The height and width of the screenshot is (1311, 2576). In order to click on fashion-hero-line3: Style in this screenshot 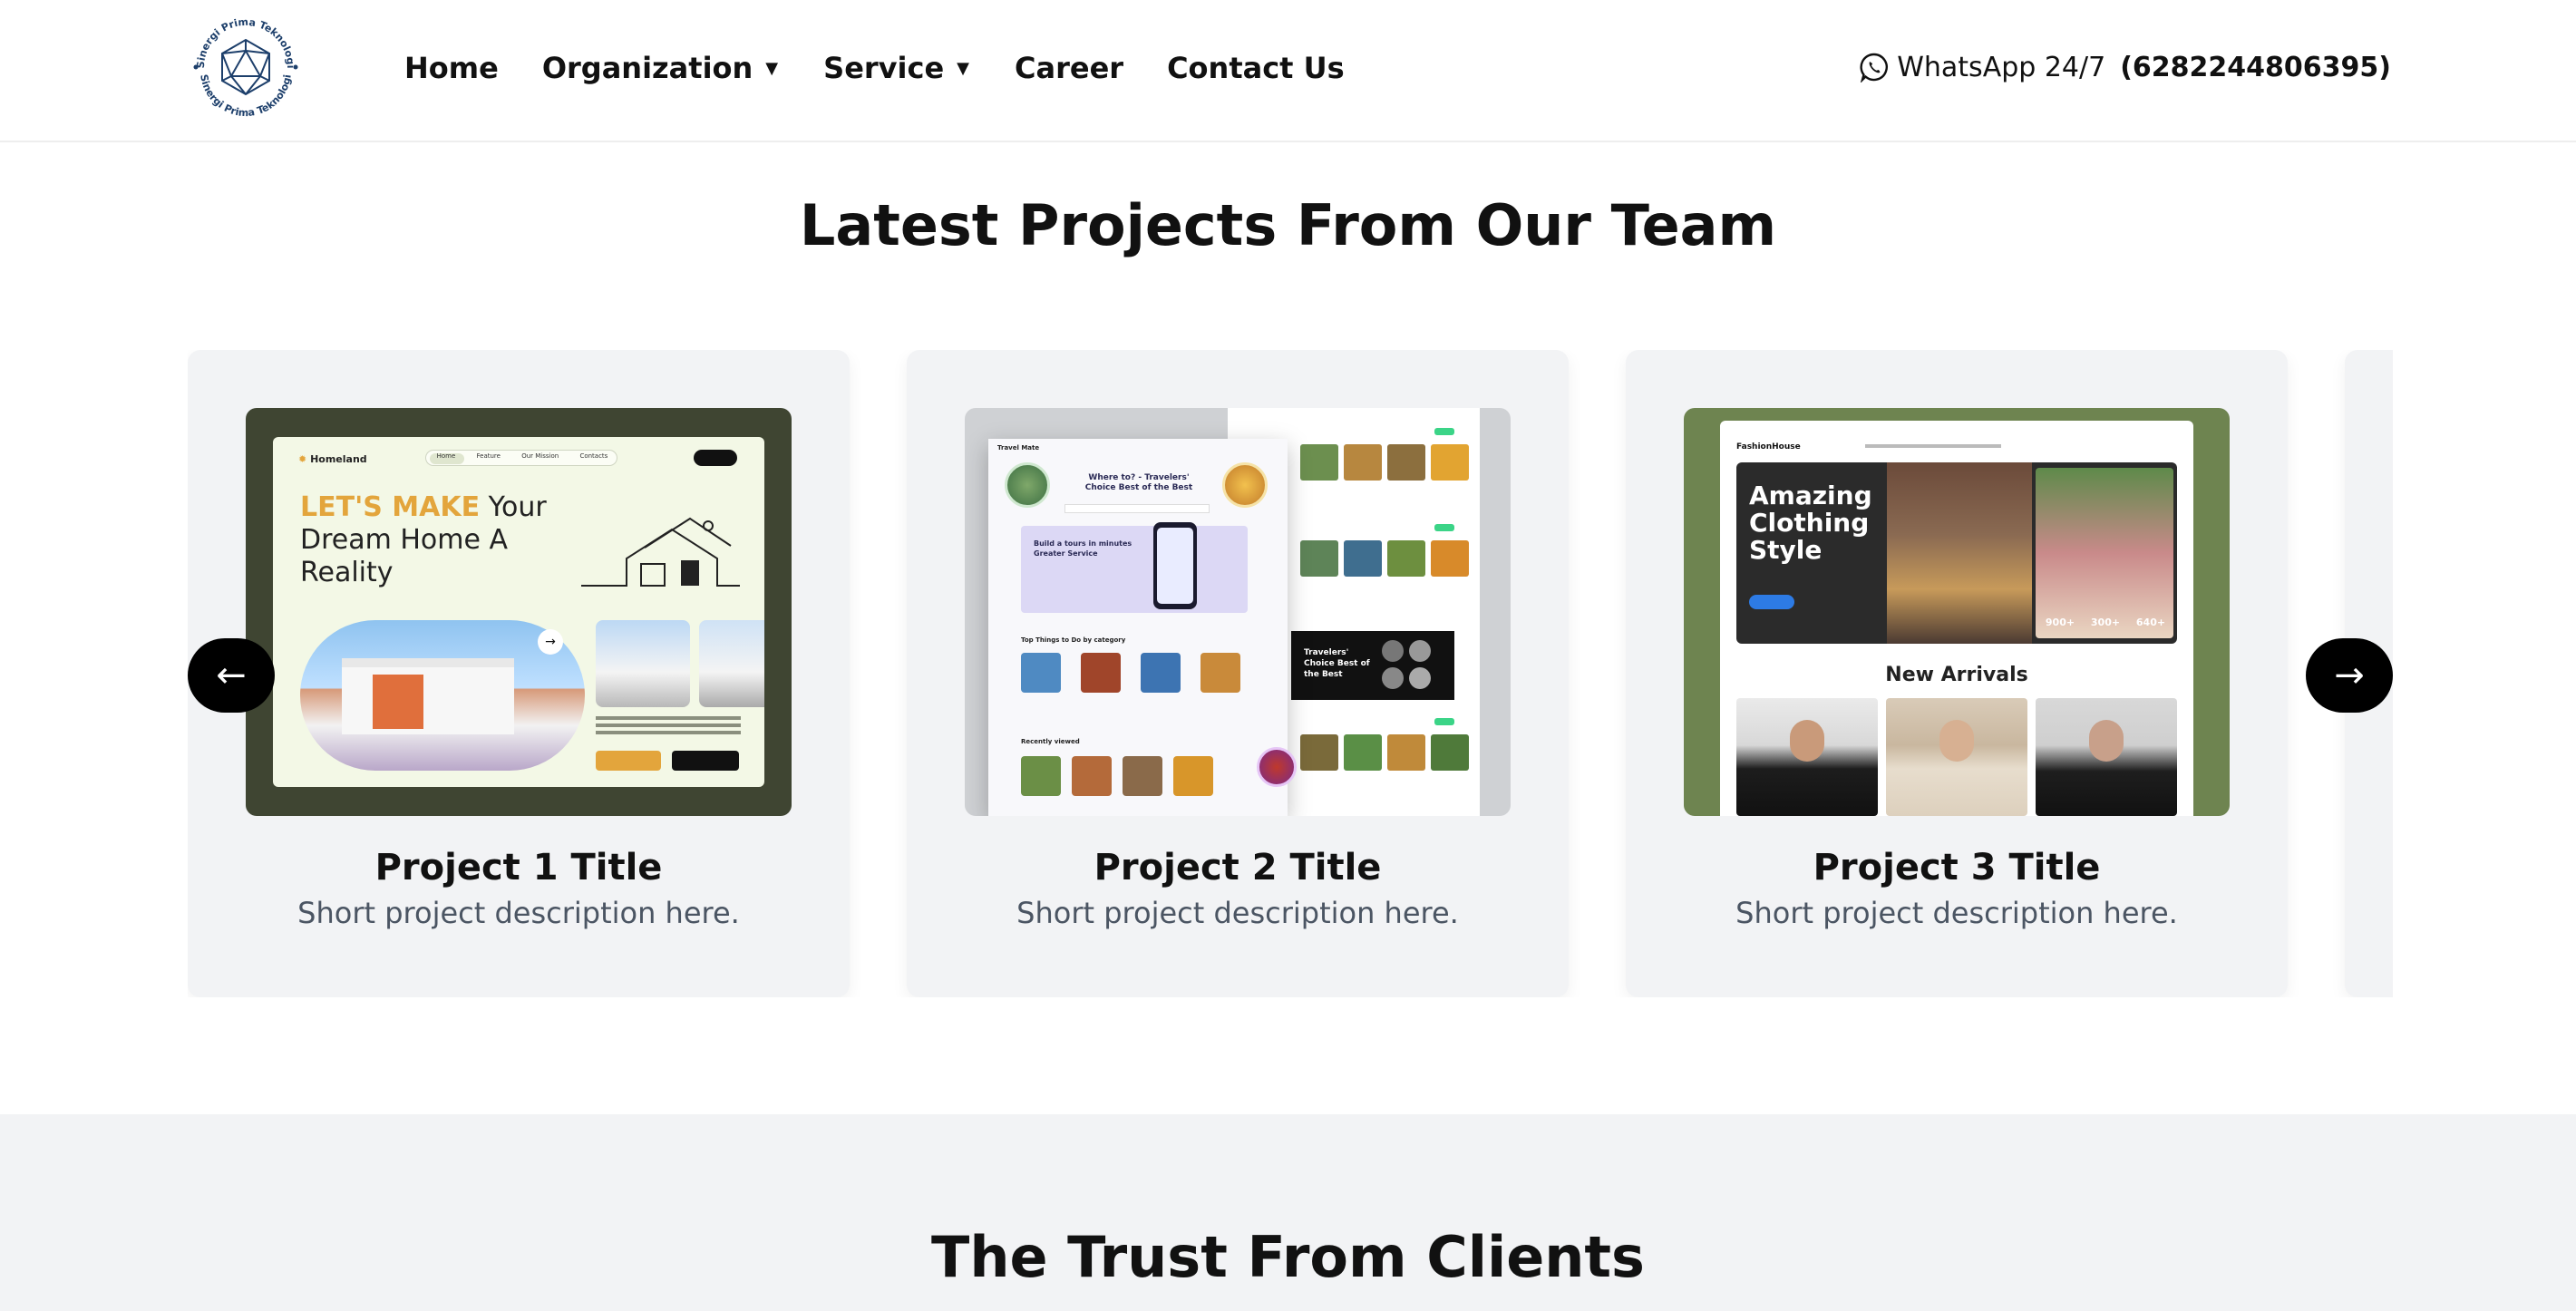, I will do `click(1786, 550)`.